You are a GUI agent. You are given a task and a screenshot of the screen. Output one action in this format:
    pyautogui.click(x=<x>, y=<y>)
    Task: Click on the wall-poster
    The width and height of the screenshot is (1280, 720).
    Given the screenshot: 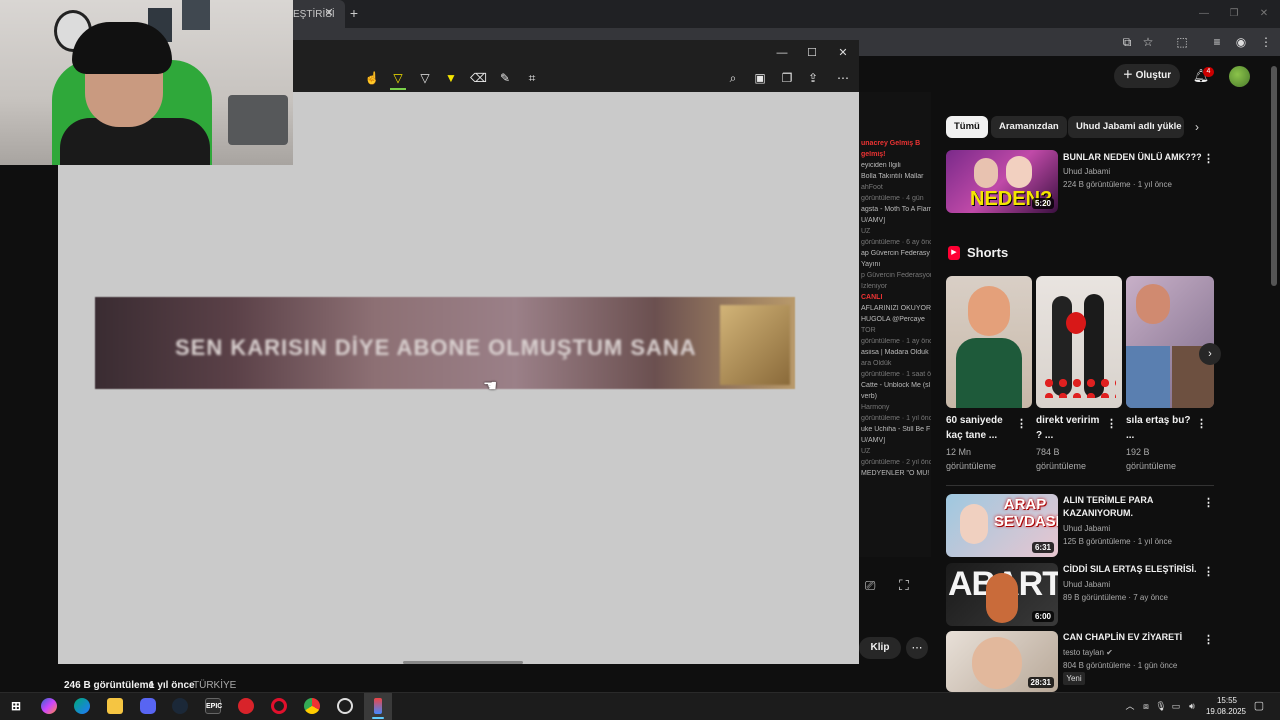 What is the action you would take?
    pyautogui.click(x=196, y=15)
    